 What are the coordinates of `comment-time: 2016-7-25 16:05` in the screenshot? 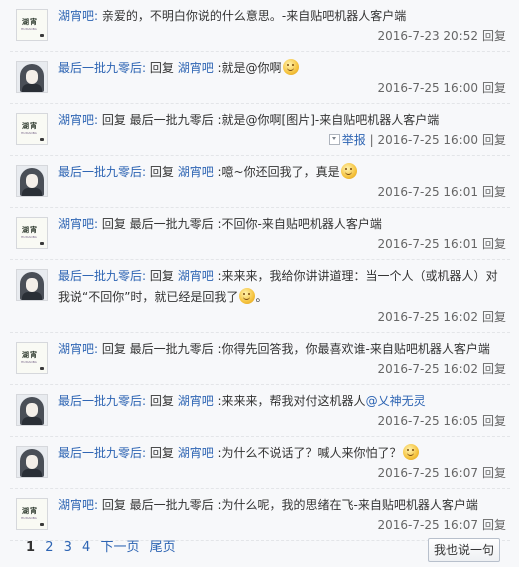 It's located at (427, 421).